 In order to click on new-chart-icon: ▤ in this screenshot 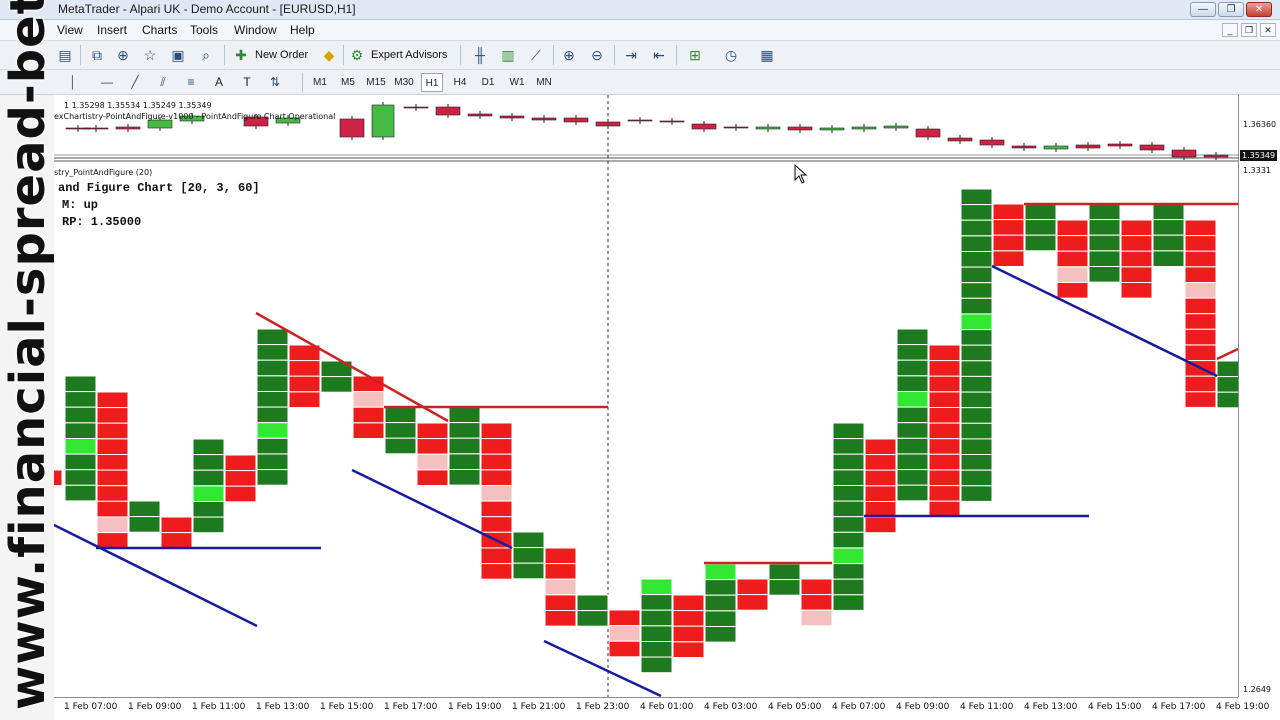, I will do `click(65, 55)`.